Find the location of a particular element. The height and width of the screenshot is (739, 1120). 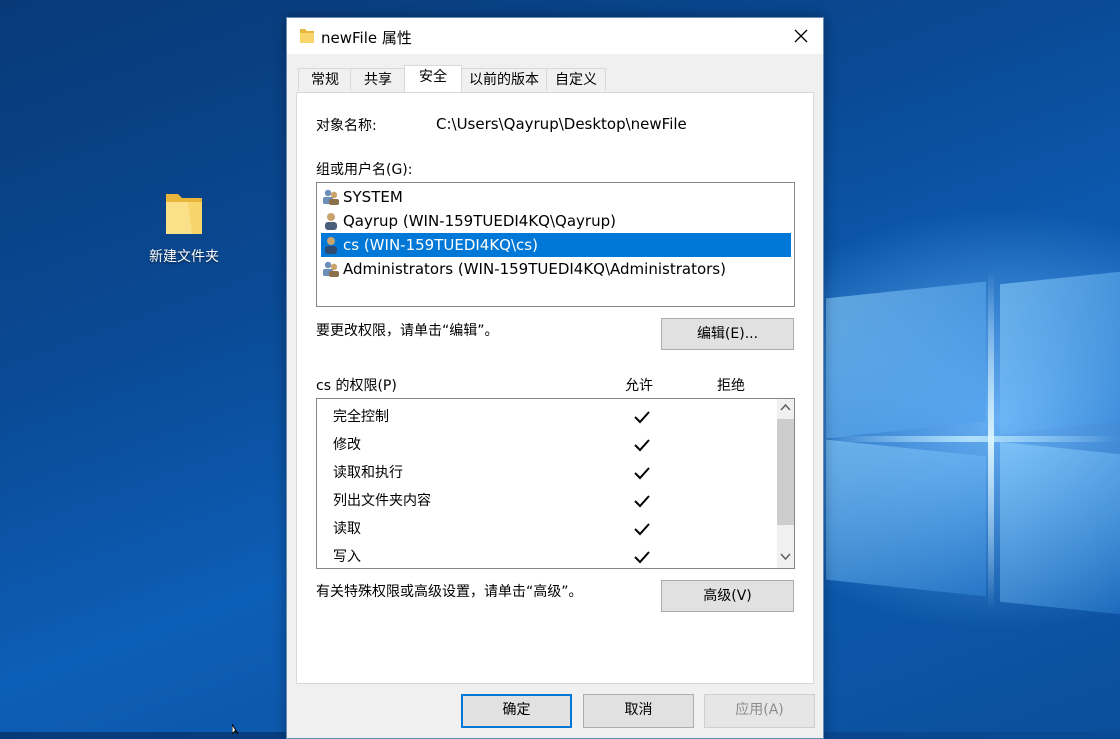

allow-header: 允许 is located at coordinates (639, 386).